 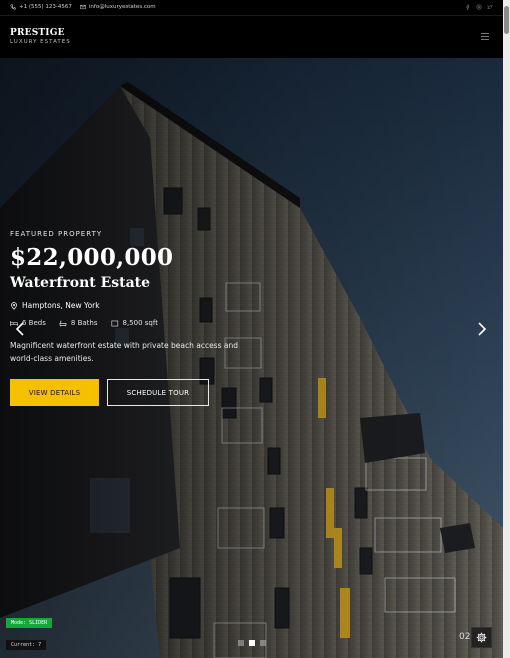 I want to click on schedule-tour-button: SCHEDULE TOUR, so click(x=158, y=392).